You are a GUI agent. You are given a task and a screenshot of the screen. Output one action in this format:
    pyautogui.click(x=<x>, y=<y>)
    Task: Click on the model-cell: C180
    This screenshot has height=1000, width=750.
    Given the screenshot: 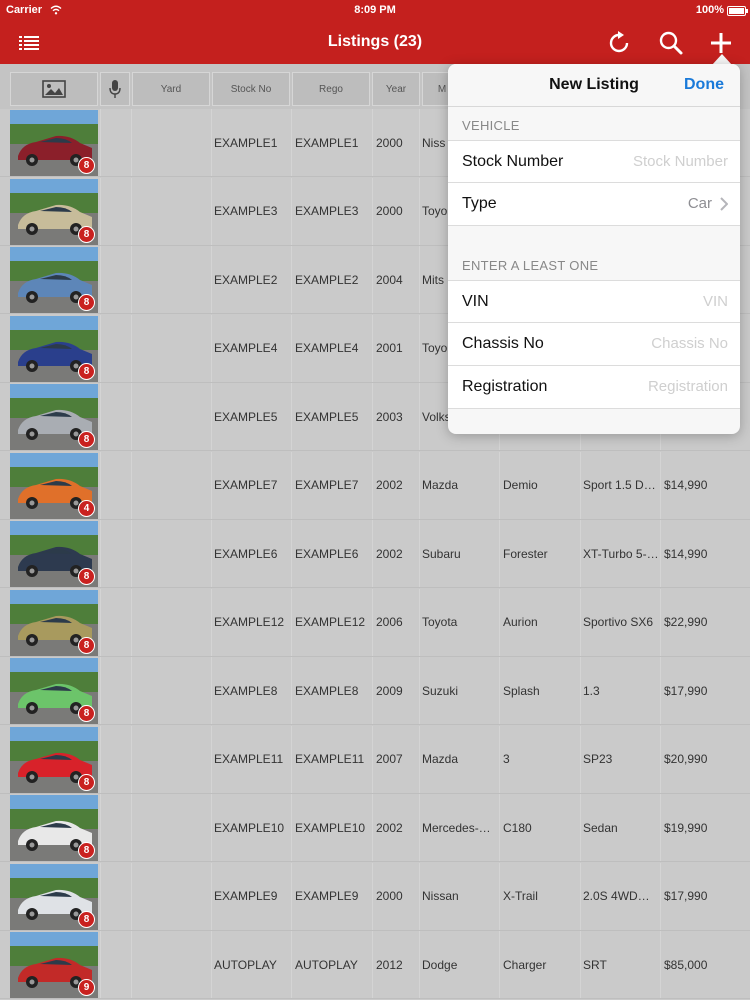 What is the action you would take?
    pyautogui.click(x=517, y=827)
    